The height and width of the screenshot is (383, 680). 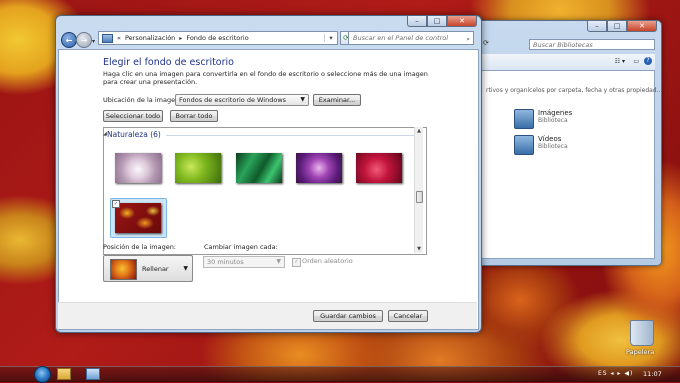 What do you see at coordinates (133, 116) in the screenshot?
I see `select-all-button: Seleccionar todo` at bounding box center [133, 116].